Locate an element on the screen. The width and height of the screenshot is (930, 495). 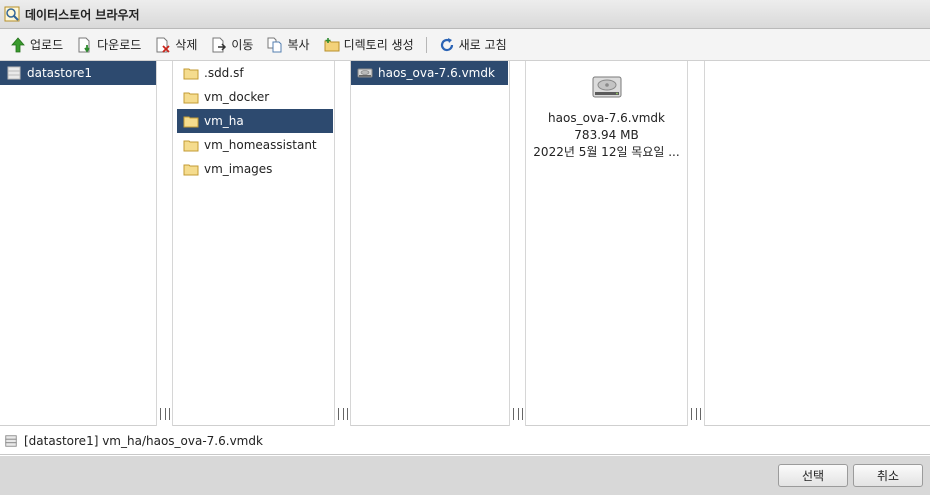
virtual-disk-icon is located at coordinates (606, 87).